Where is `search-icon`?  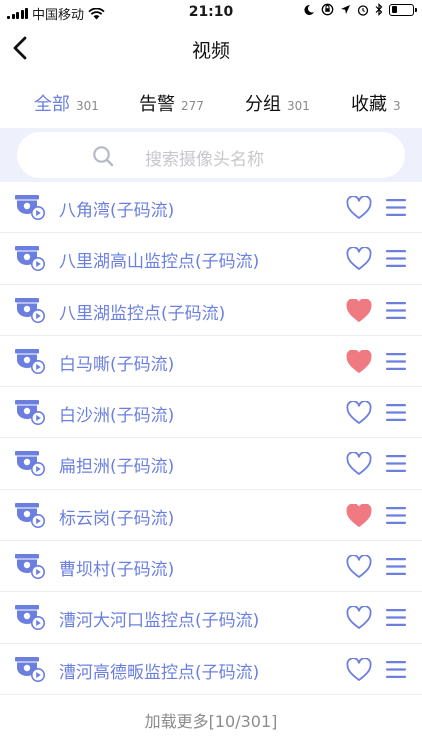
search-icon is located at coordinates (103, 156).